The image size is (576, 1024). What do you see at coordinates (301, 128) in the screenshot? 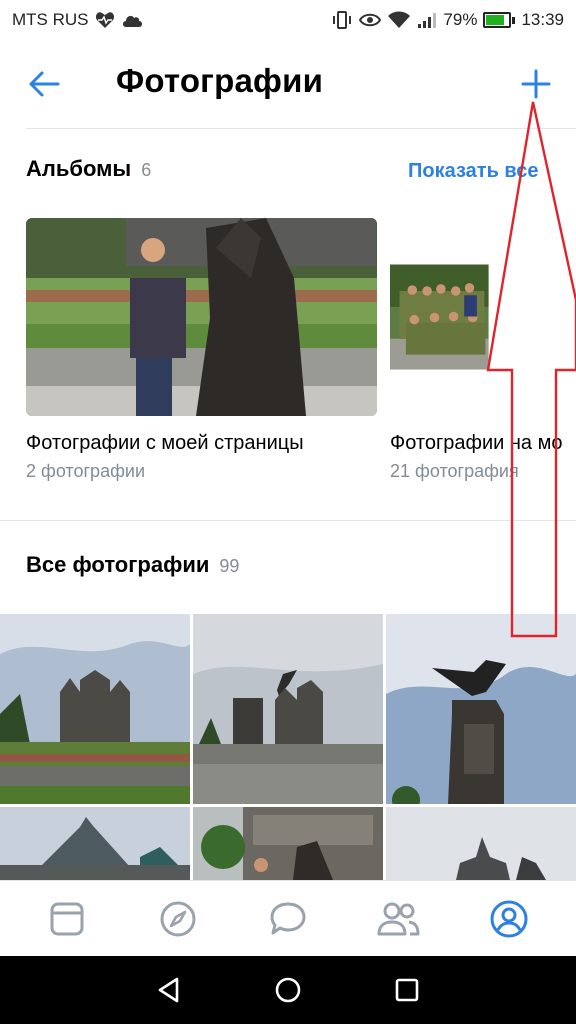
I see `header-divider` at bounding box center [301, 128].